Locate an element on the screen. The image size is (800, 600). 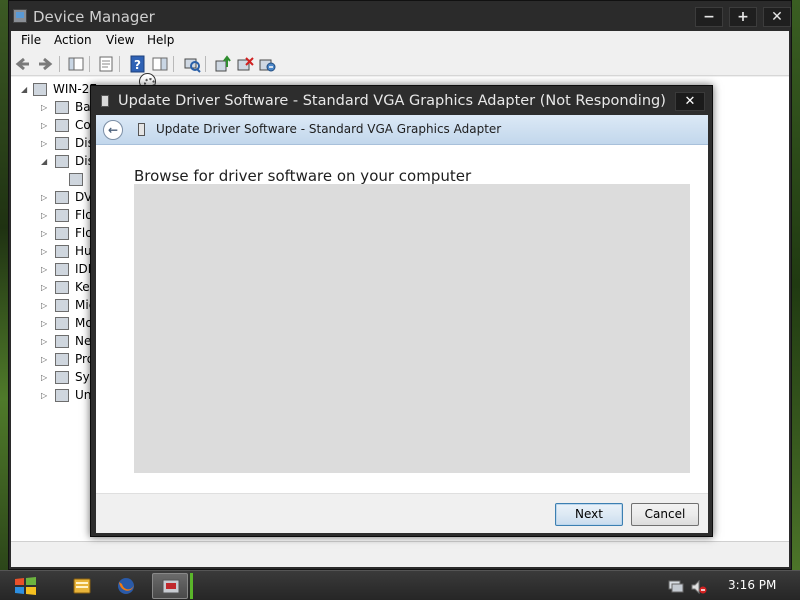
keyboard-icon is located at coordinates (62, 287).